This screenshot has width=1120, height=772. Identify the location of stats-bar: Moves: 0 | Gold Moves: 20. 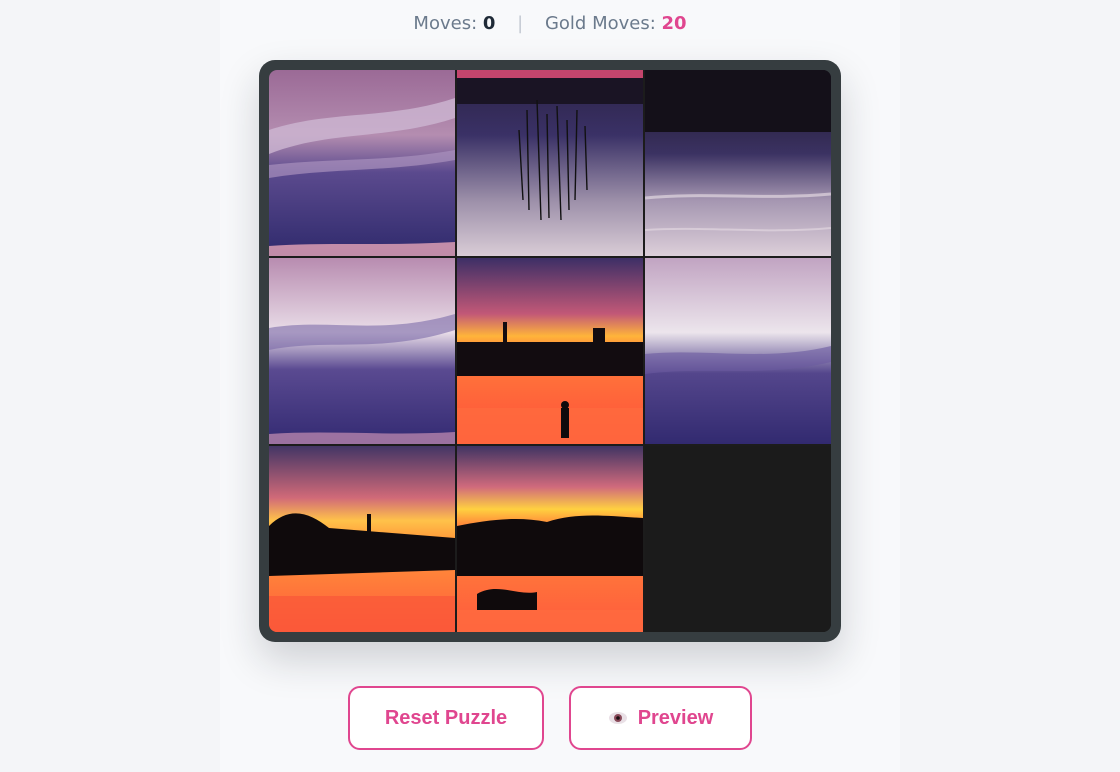
(550, 24).